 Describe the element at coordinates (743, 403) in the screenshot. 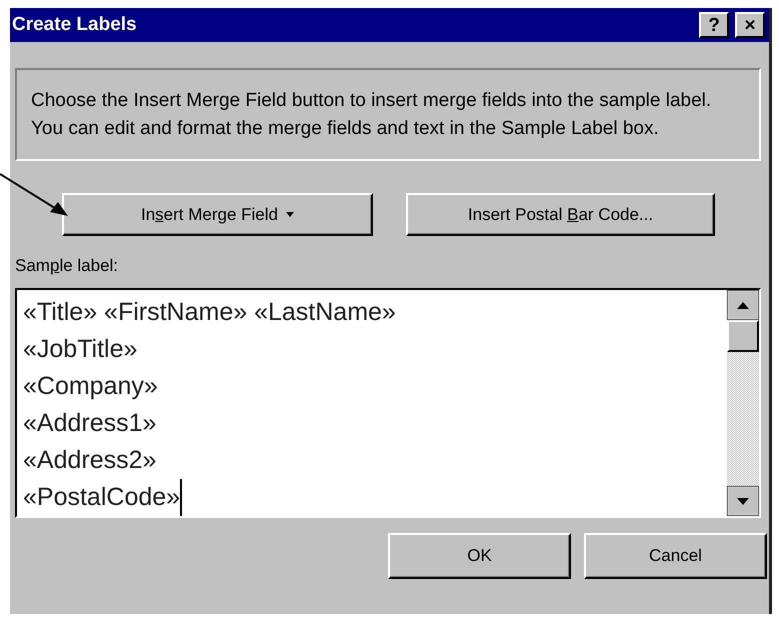

I see `scrollbar` at that location.